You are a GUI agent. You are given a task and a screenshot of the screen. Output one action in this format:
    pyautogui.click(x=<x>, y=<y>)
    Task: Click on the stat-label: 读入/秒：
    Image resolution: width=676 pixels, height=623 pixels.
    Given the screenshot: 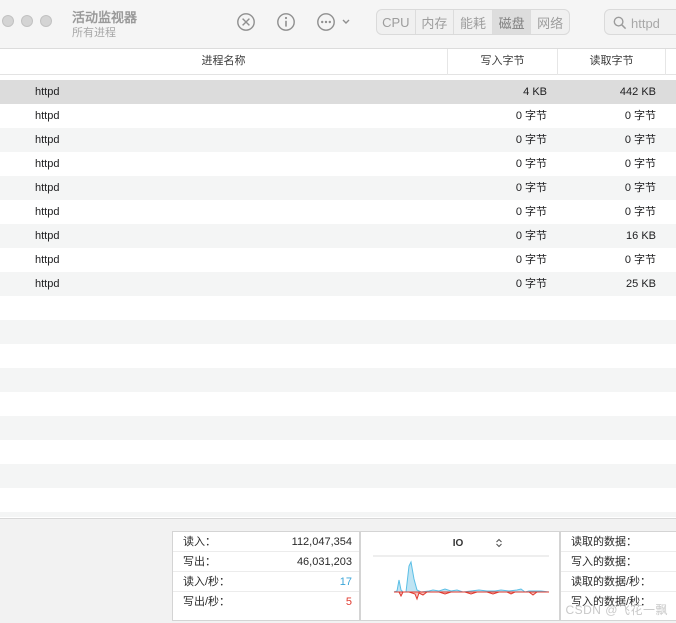 What is the action you would take?
    pyautogui.click(x=207, y=582)
    